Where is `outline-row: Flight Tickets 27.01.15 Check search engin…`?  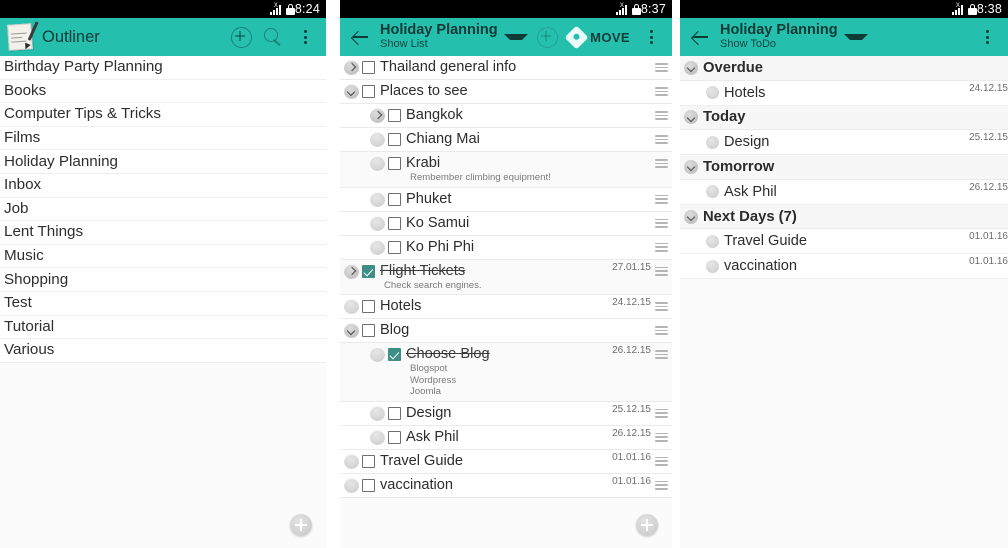 outline-row: Flight Tickets 27.01.15 Check search engin… is located at coordinates (506, 277).